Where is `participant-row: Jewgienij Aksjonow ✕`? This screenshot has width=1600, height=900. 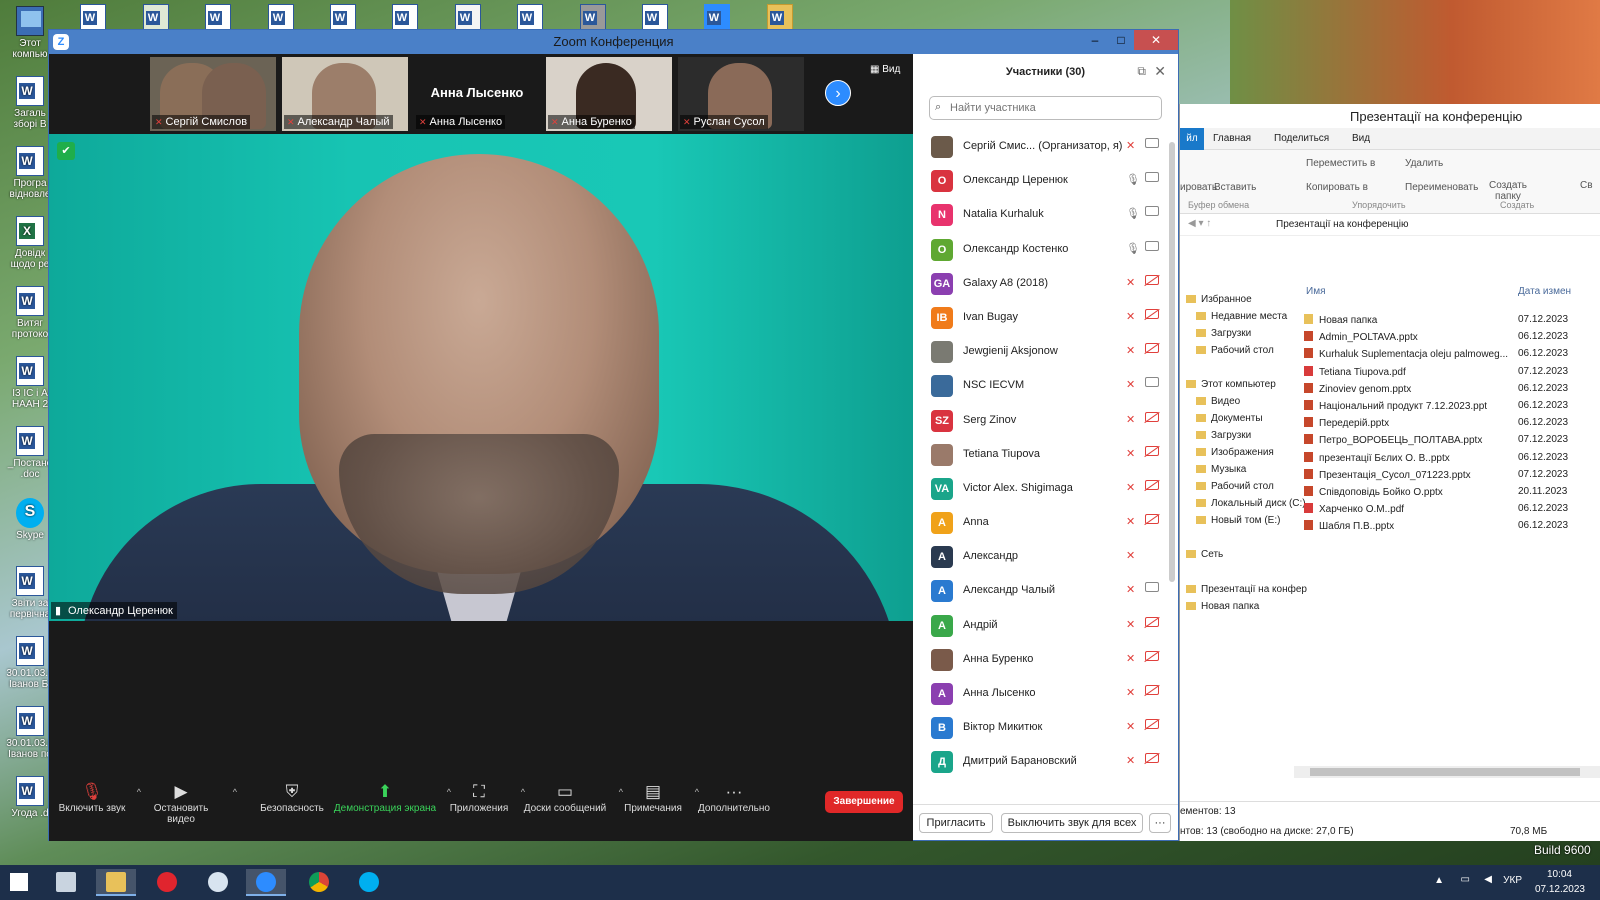 participant-row: Jewgienij Aksjonow ✕ is located at coordinates (1045, 352).